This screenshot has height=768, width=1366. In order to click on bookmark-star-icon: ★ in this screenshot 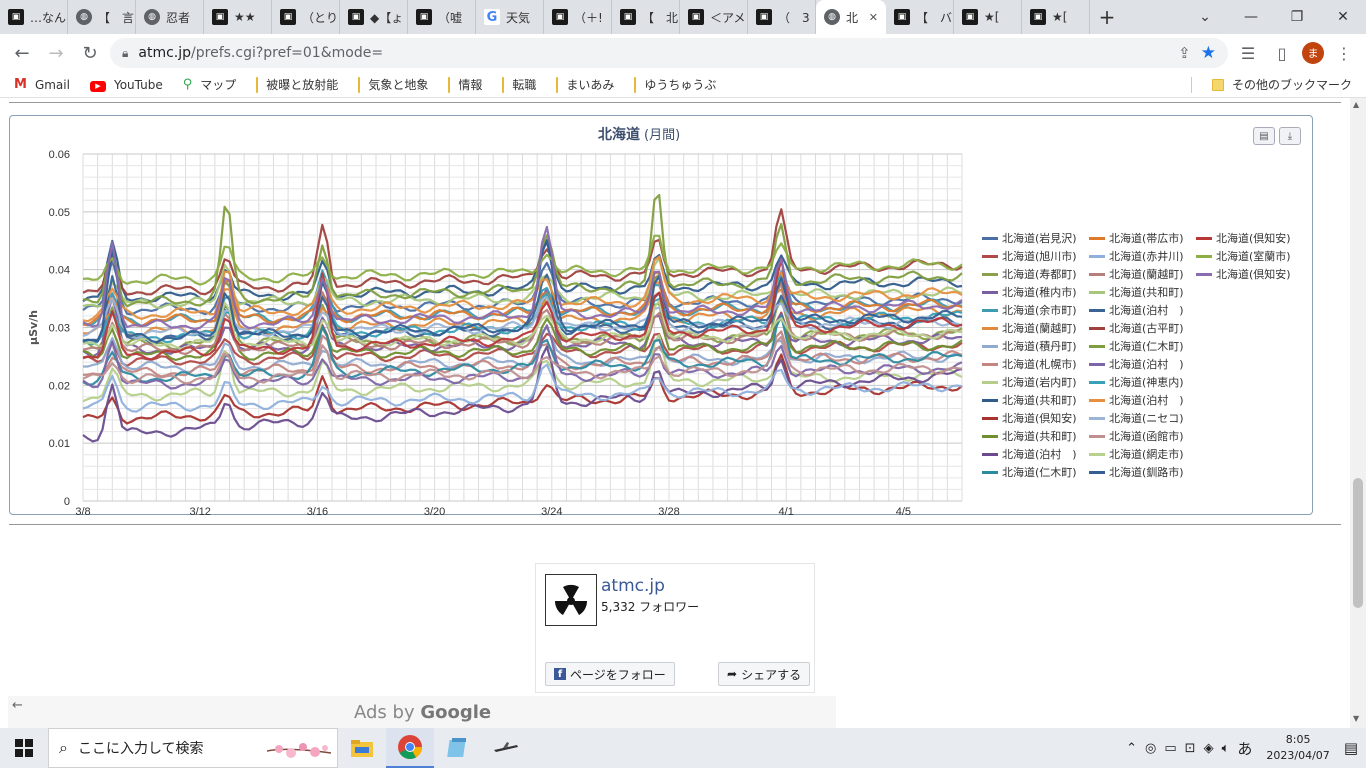, I will do `click(1208, 53)`.